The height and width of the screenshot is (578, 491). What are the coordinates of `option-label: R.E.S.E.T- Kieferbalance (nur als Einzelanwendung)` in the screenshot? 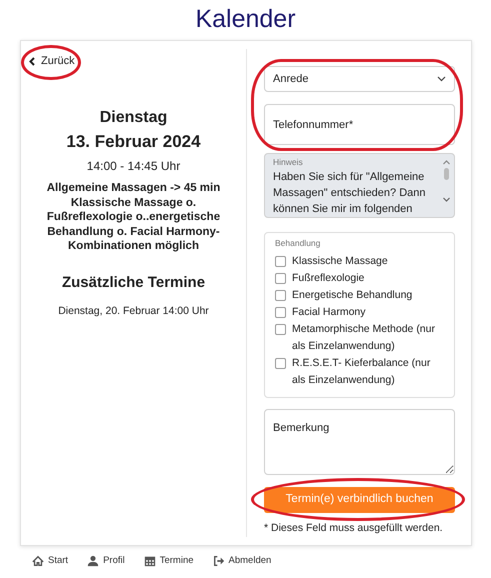 It's located at (368, 371).